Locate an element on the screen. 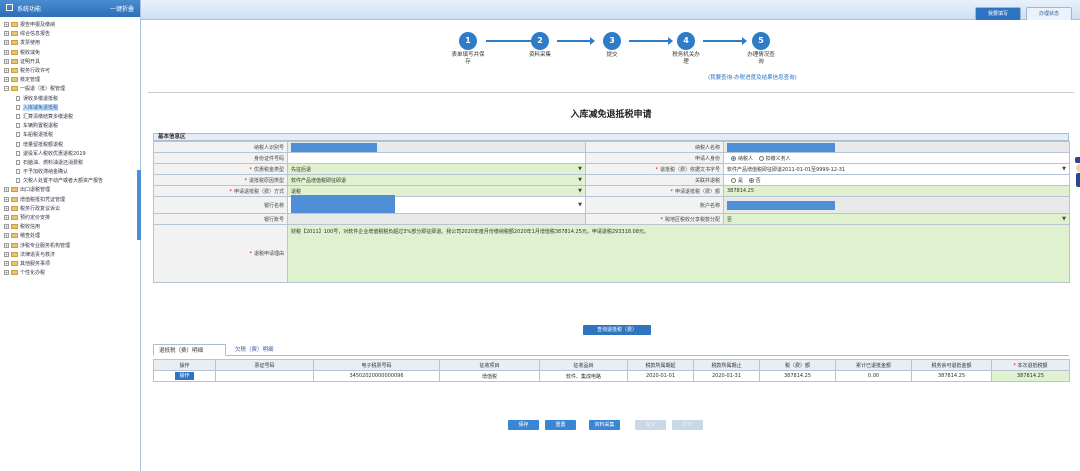 This screenshot has height=471, width=1080. applicant-id-field: 纳税人 扣缴义务人 is located at coordinates (896, 158).